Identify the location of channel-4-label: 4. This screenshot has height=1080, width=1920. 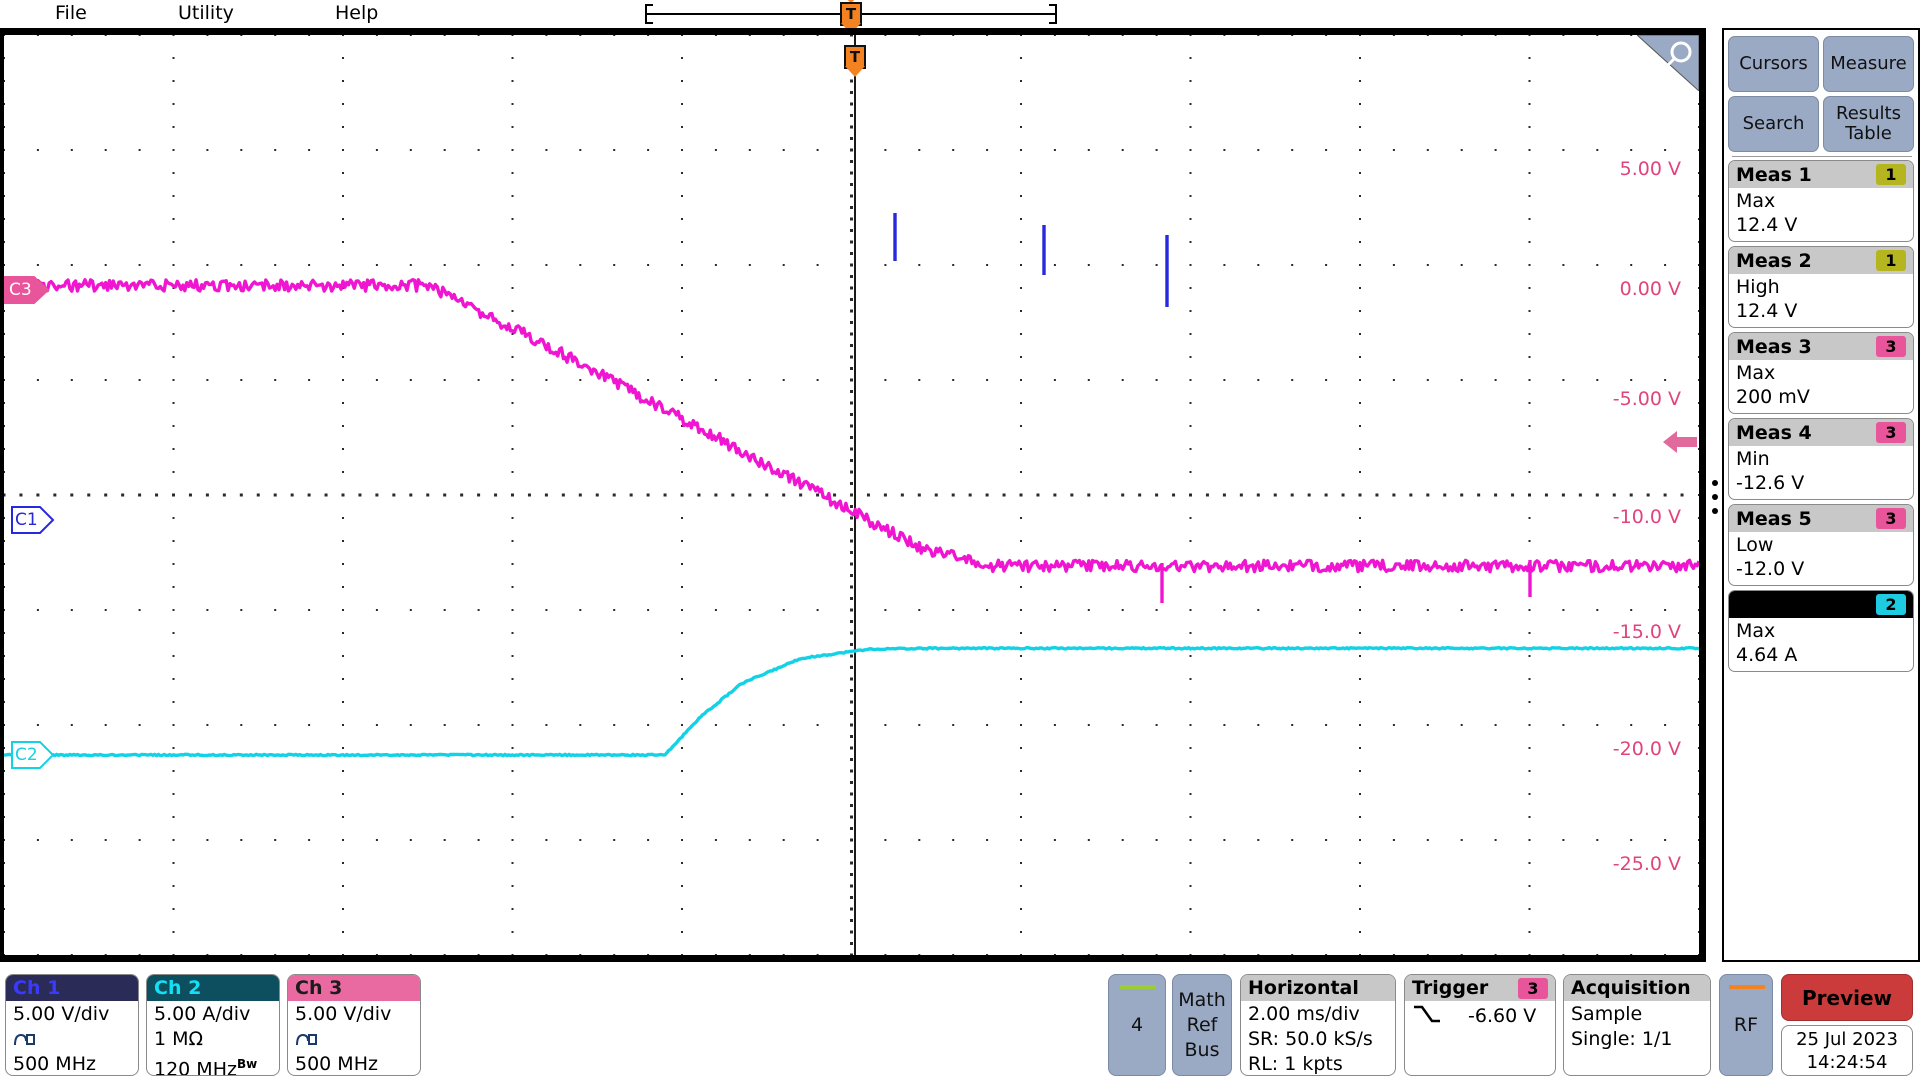
(1137, 1025).